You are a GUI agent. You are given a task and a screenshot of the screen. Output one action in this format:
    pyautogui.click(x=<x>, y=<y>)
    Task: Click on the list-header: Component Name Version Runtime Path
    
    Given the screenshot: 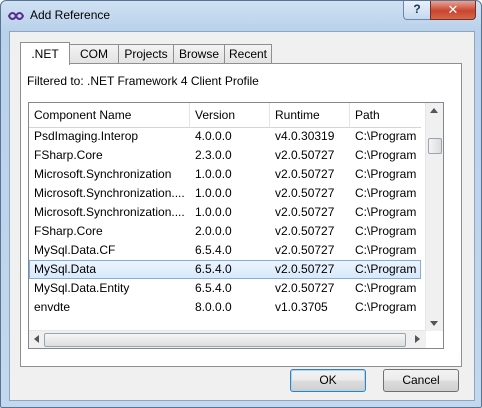 What is the action you would take?
    pyautogui.click(x=225, y=115)
    